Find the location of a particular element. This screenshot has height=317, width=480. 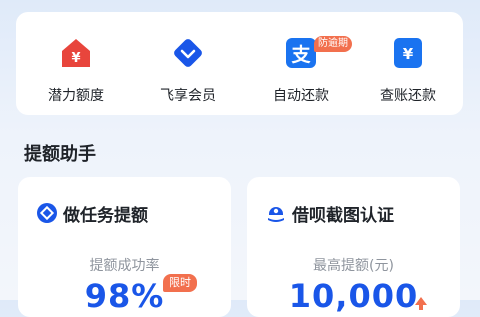

quick-action-auto-repay: 支 自动还款 is located at coordinates (301, 63).